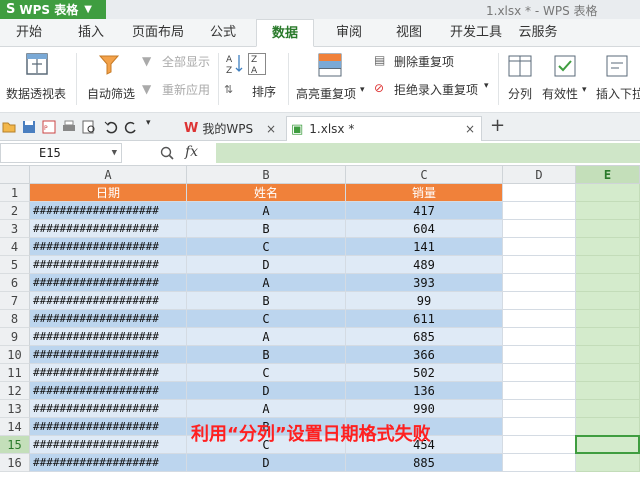 Image resolution: width=640 pixels, height=480 pixels. Describe the element at coordinates (15, 265) in the screenshot. I see `row-header: 5` at that location.